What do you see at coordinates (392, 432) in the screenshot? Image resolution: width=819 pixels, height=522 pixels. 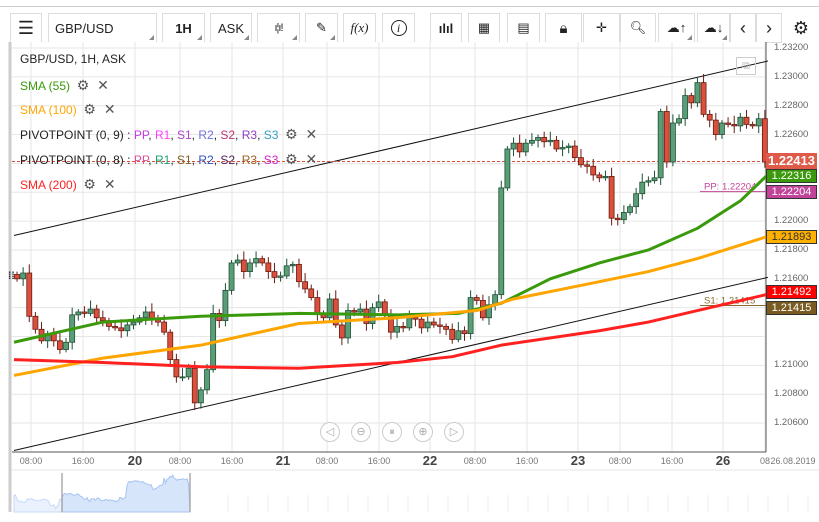 I see `reset-button: ⏸` at bounding box center [392, 432].